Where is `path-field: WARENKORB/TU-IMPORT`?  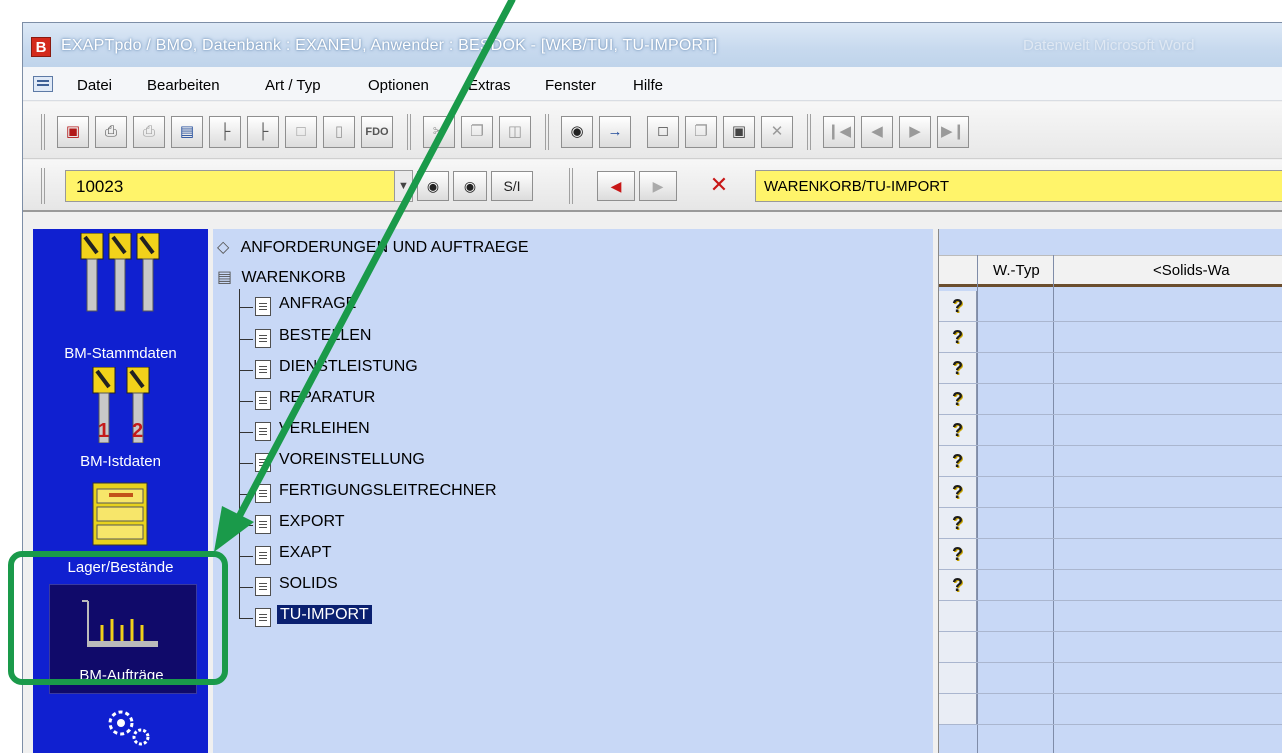
path-field: WARENKORB/TU-IMPORT is located at coordinates (1018, 186).